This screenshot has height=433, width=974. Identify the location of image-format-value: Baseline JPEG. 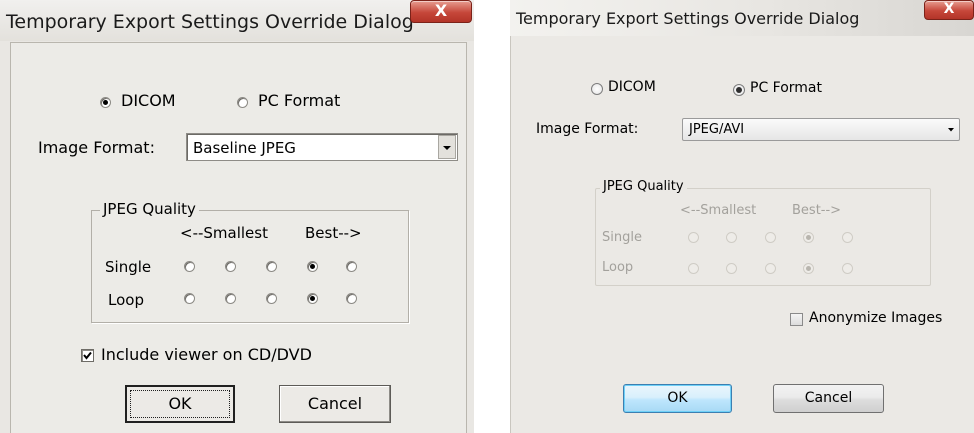
(244, 148).